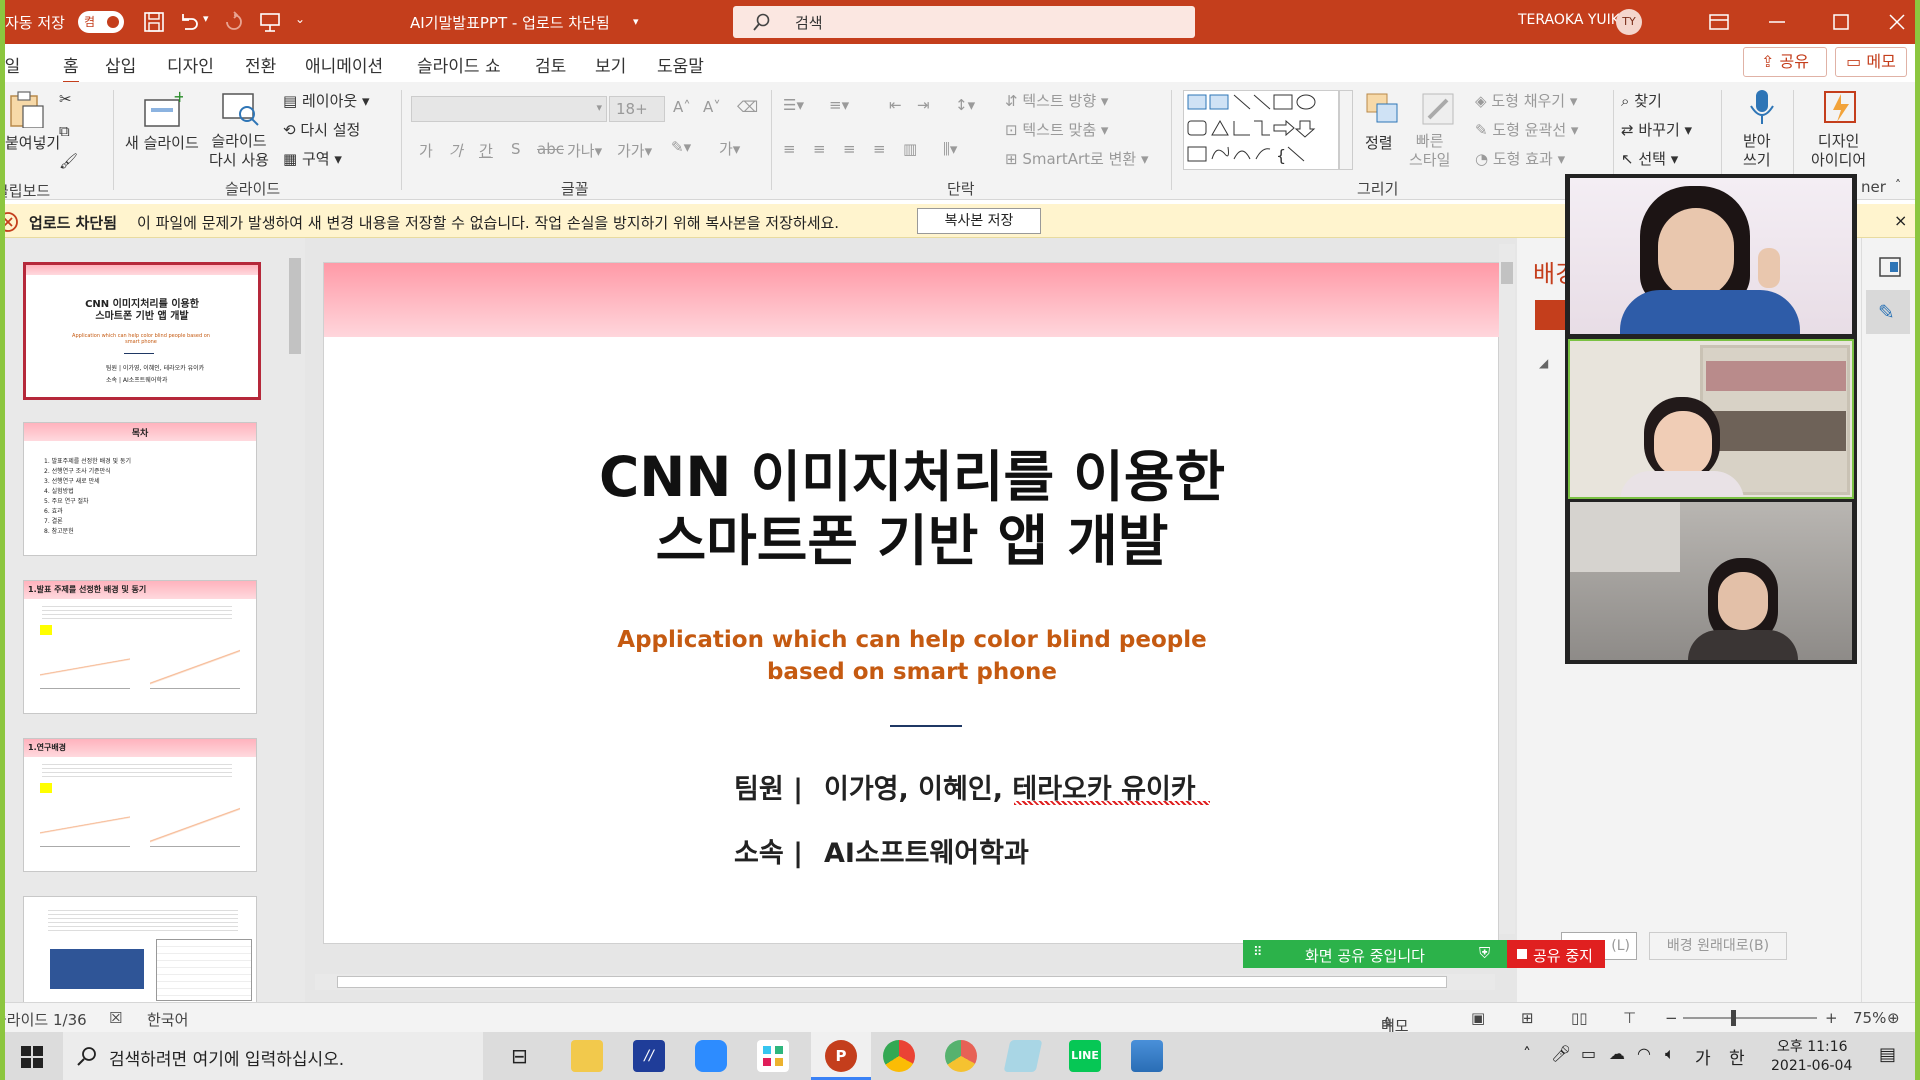  I want to click on dept-value: AI소프트웨어학과, so click(926, 850).